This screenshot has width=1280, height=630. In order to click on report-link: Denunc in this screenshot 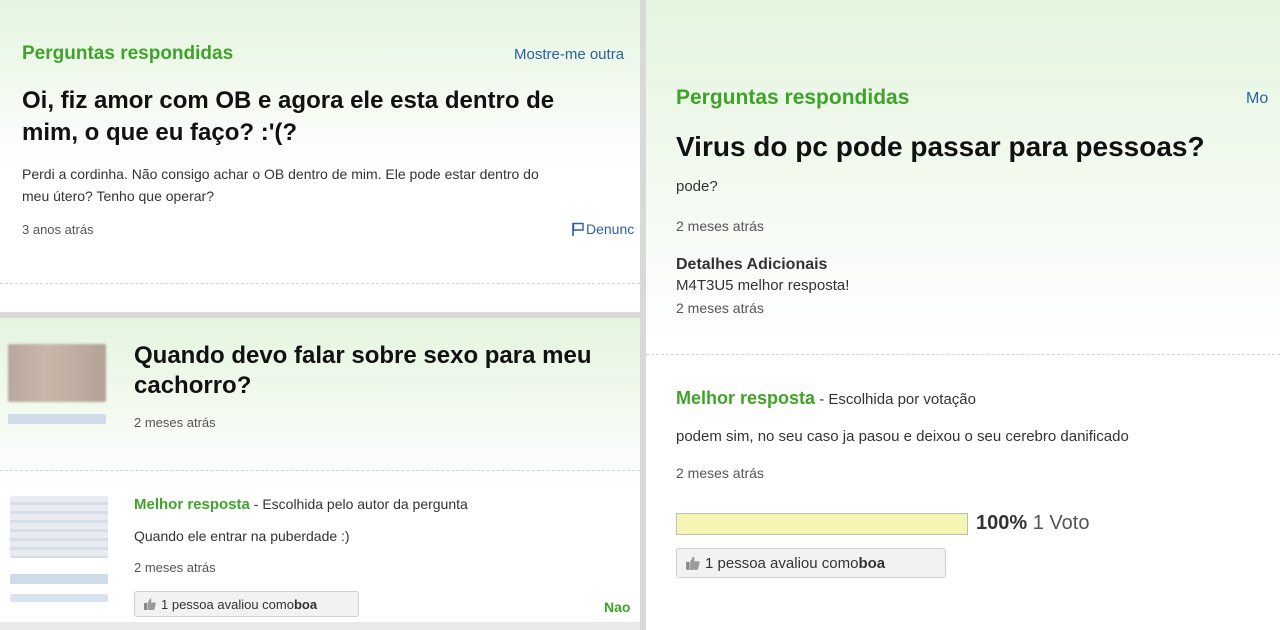, I will do `click(602, 230)`.